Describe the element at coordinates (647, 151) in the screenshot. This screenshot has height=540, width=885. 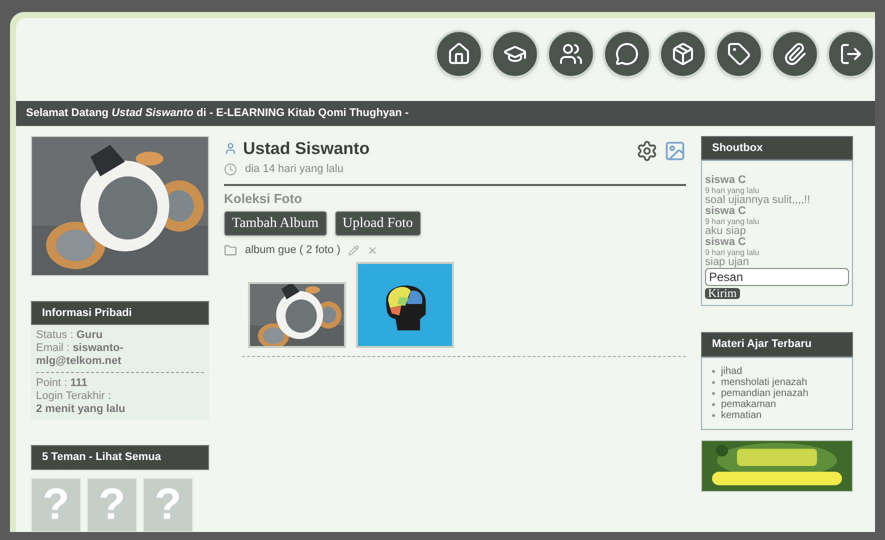
I see `settings-icon` at that location.